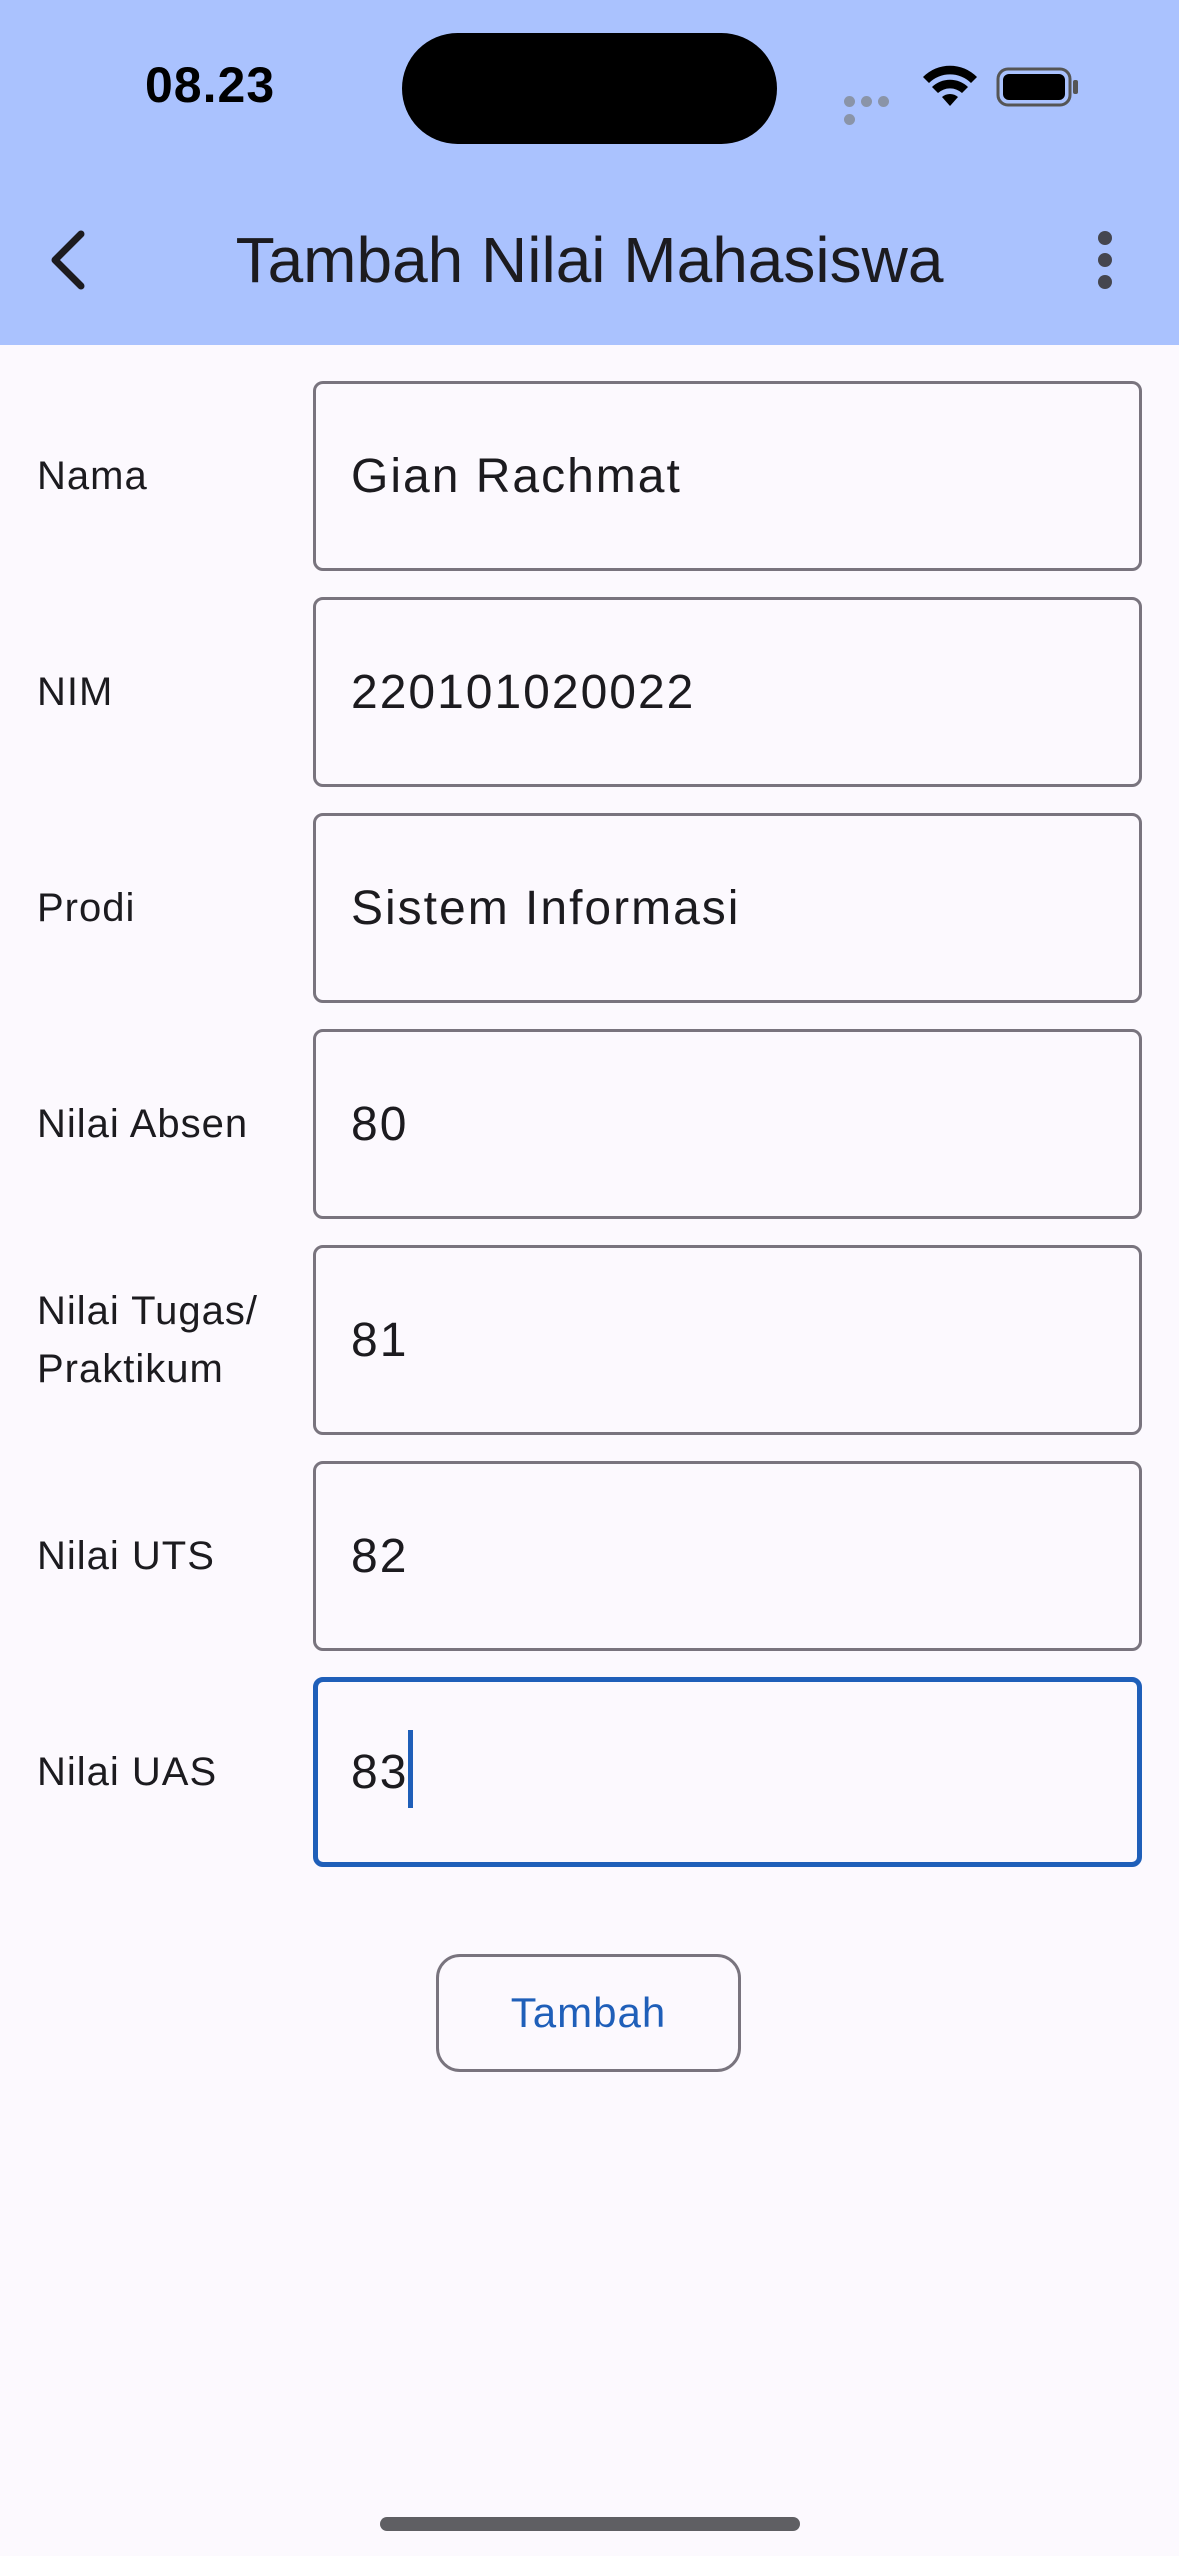 The width and height of the screenshot is (1179, 2556). Describe the element at coordinates (210, 85) in the screenshot. I see `status-time: 08.23` at that location.